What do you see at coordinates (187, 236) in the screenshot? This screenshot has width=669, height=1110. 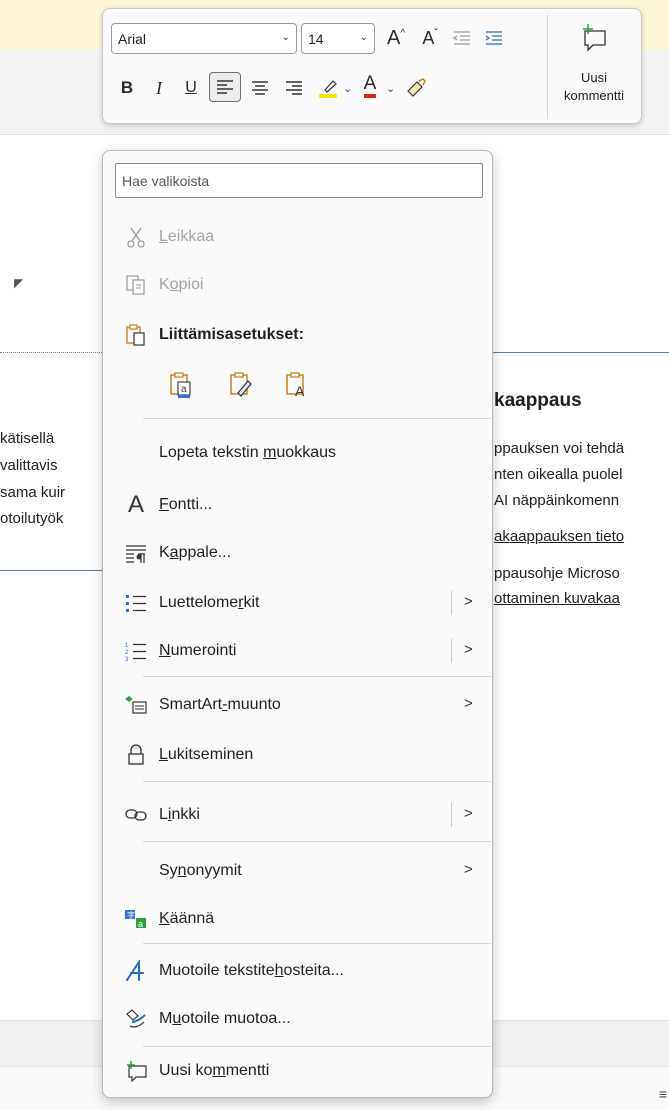 I see `menu-item-cut-label: Leikkaa` at bounding box center [187, 236].